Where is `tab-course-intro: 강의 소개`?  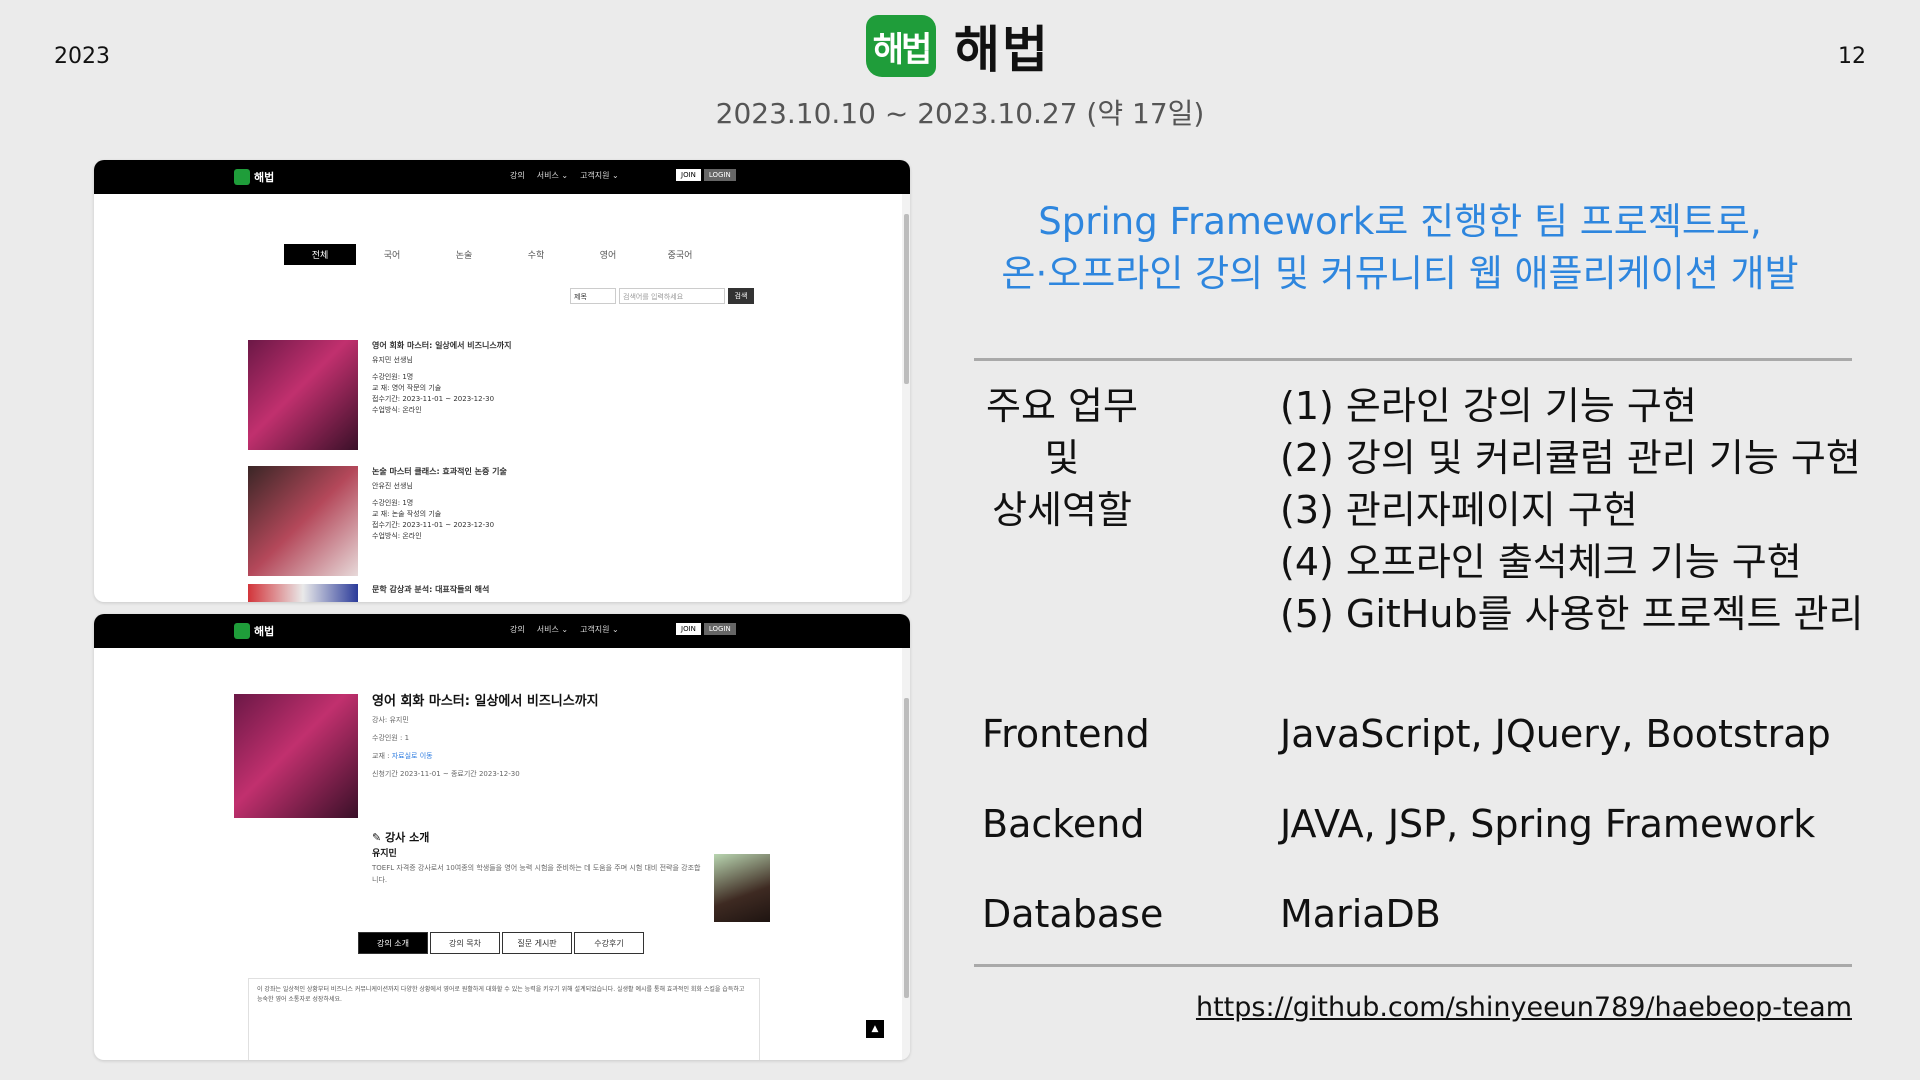
tab-course-intro: 강의 소개 is located at coordinates (393, 943).